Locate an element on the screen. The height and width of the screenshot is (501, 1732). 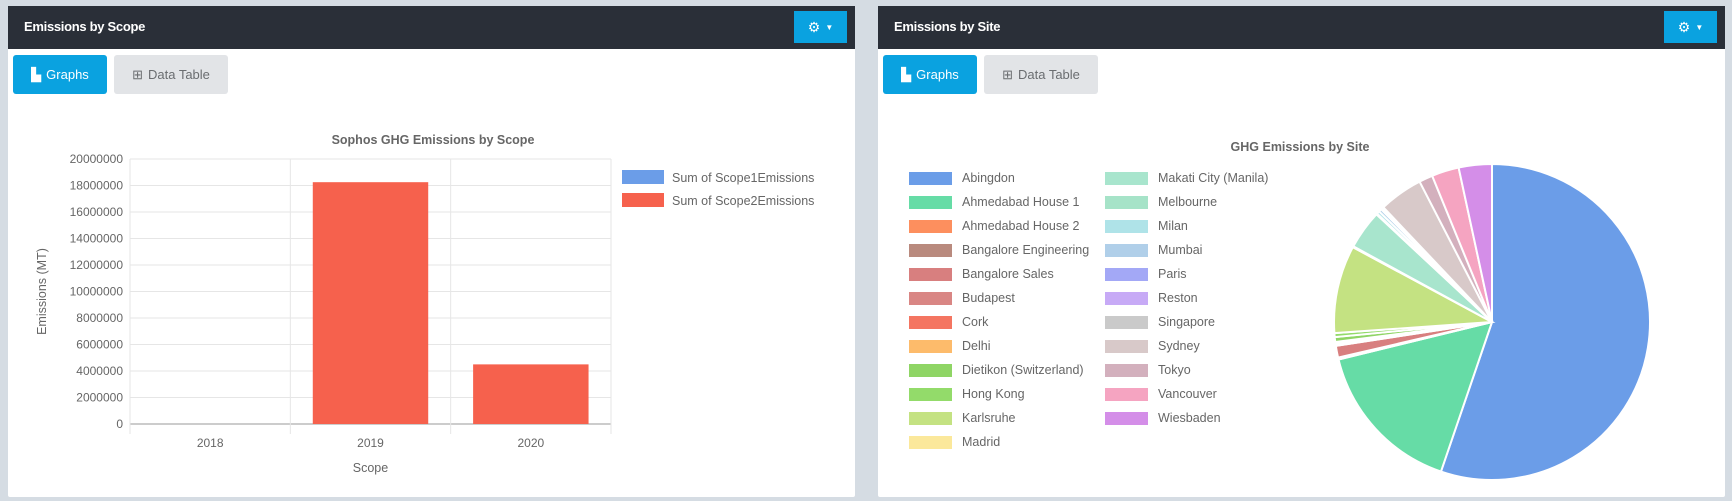
legend-label: Tokyo is located at coordinates (1174, 370).